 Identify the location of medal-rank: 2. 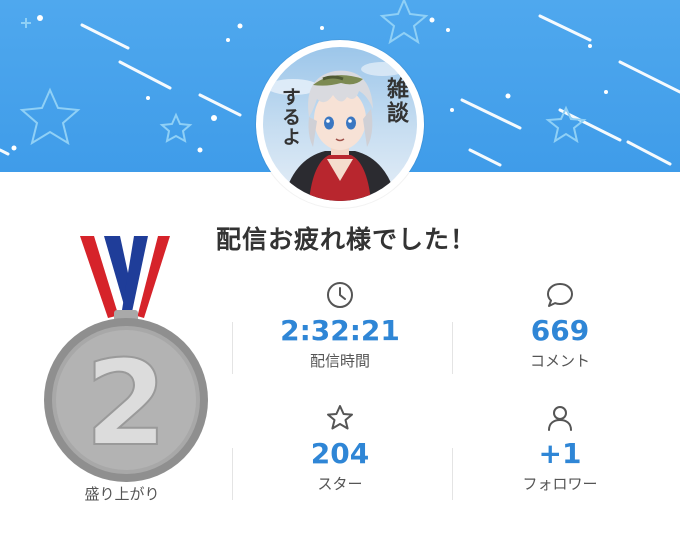
(126, 403).